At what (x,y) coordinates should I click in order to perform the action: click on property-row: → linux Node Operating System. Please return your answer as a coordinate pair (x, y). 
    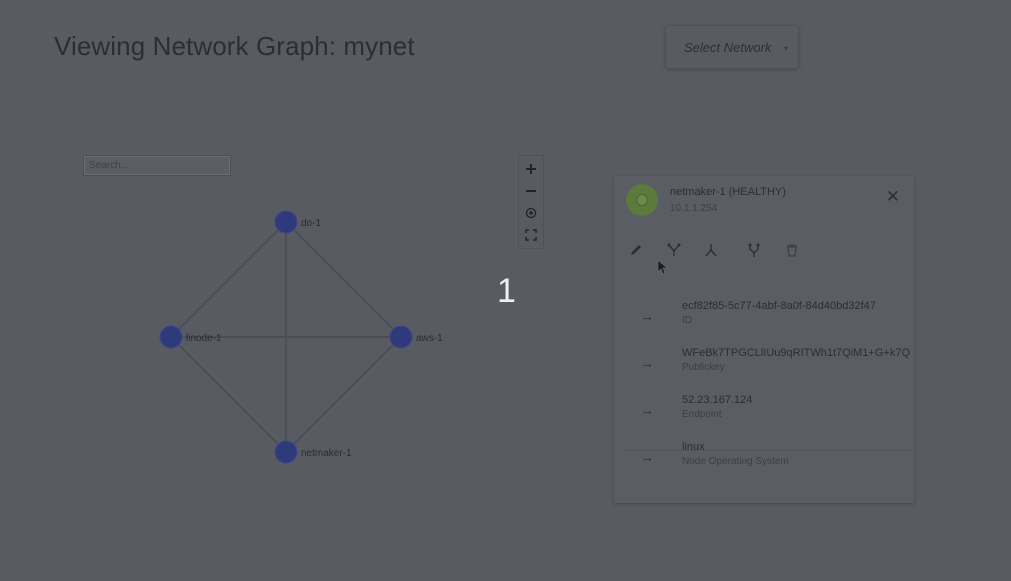
    Looking at the image, I should click on (764, 464).